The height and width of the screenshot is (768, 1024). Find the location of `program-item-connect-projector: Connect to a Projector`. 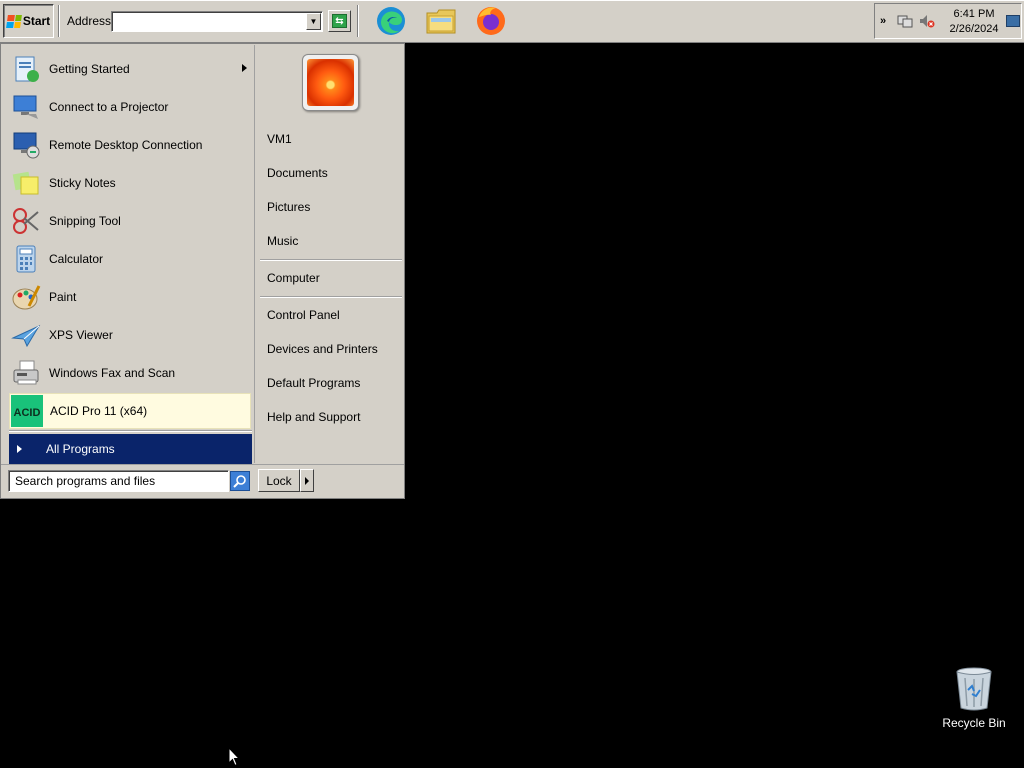

program-item-connect-projector: Connect to a Projector is located at coordinates (130, 107).